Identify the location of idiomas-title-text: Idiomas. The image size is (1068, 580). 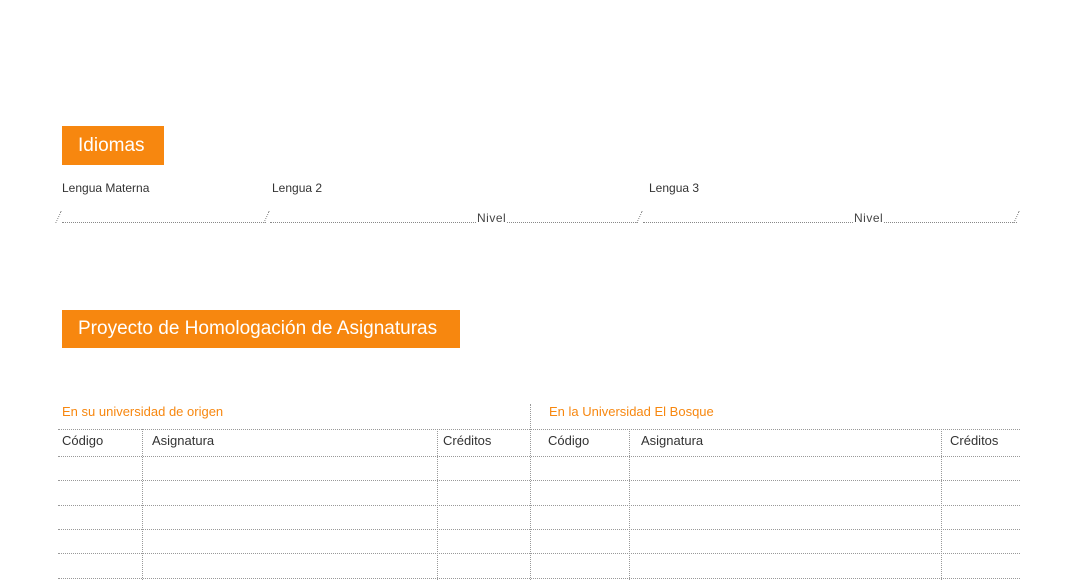
(111, 145).